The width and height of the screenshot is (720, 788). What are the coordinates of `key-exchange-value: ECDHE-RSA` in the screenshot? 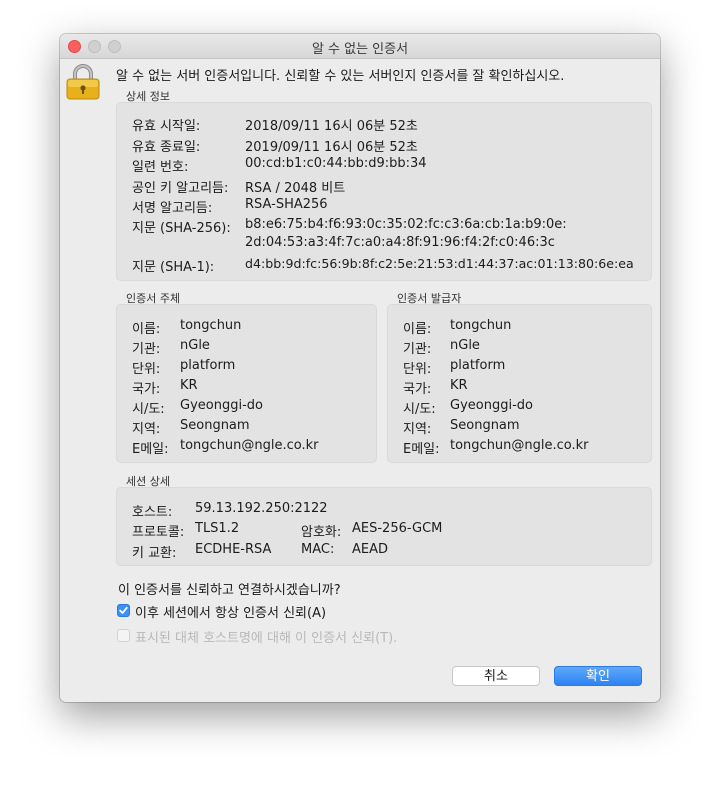 It's located at (233, 549).